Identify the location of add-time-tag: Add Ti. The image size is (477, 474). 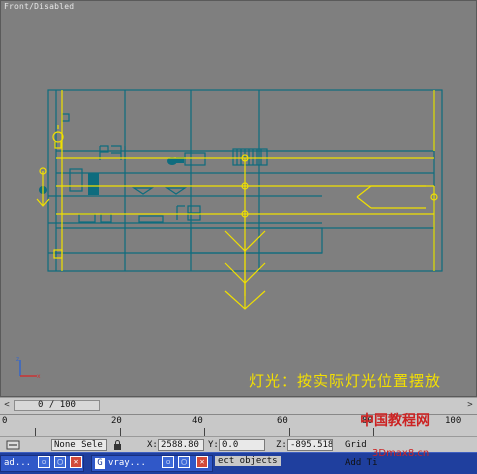
(361, 463).